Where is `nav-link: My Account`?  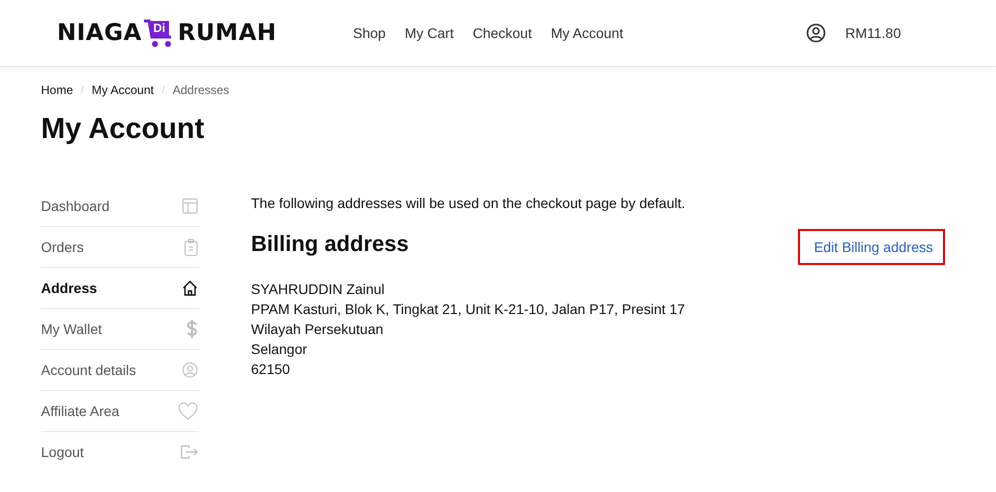
nav-link: My Account is located at coordinates (587, 33).